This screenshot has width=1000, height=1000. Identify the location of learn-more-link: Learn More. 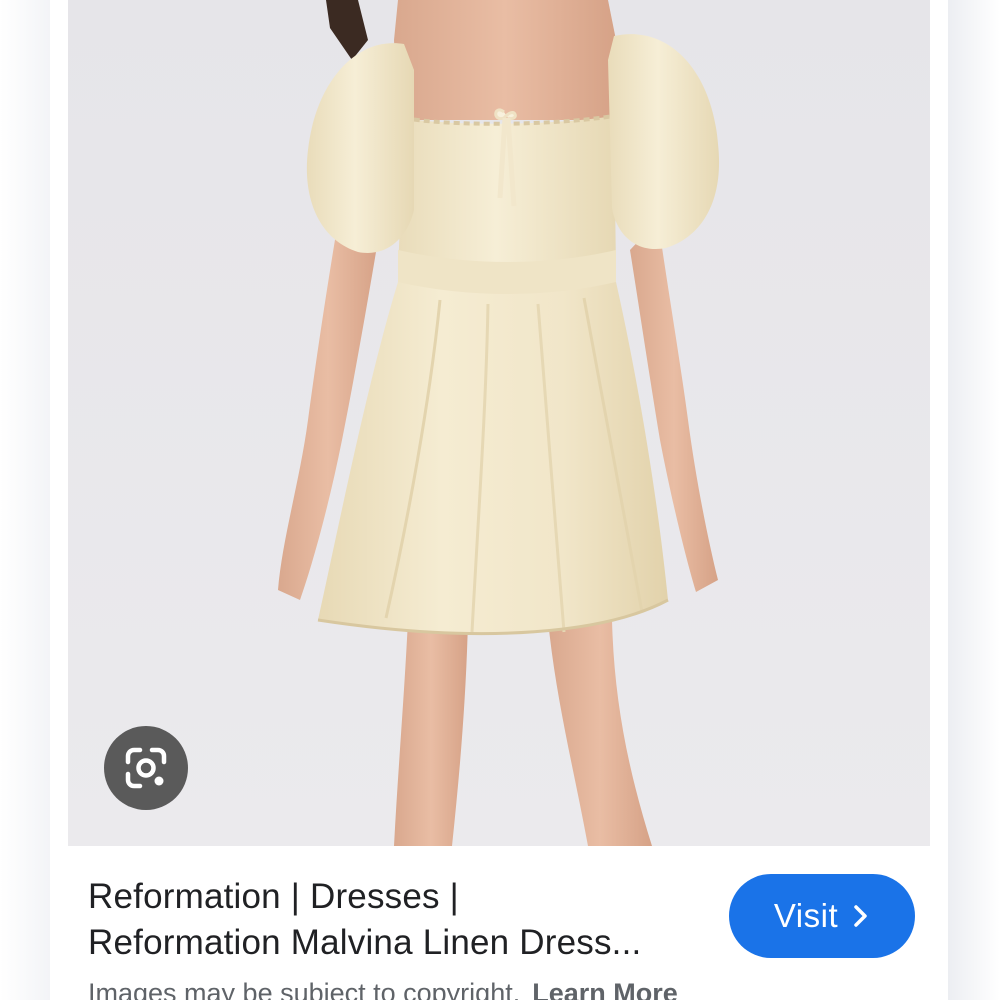
(605, 989).